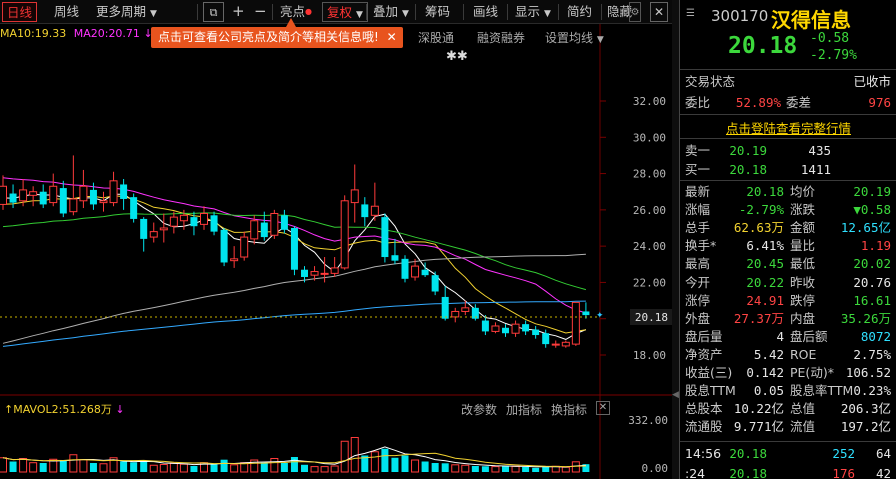  I want to click on stat-label-right: 昨收, so click(803, 282).